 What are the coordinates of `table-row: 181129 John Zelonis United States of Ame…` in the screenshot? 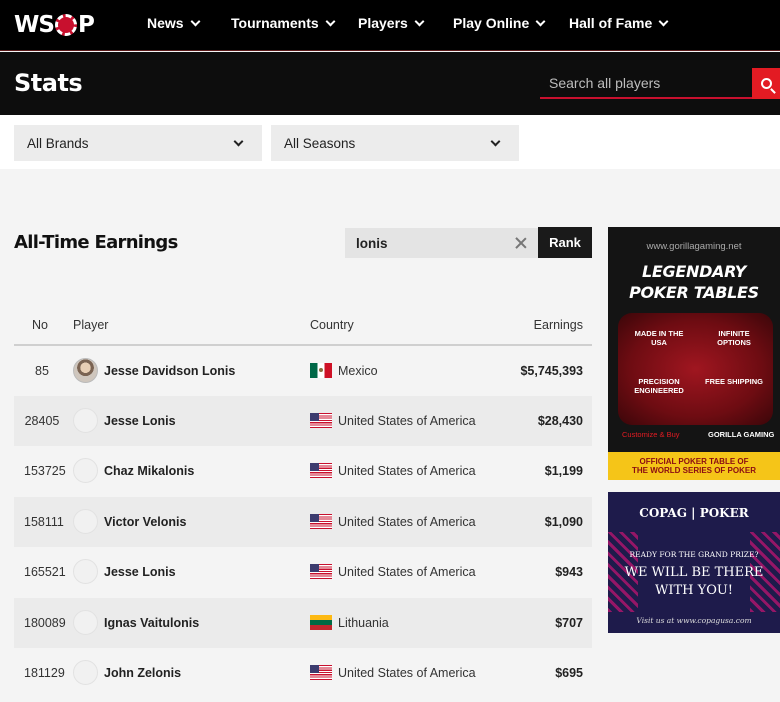 It's located at (303, 673).